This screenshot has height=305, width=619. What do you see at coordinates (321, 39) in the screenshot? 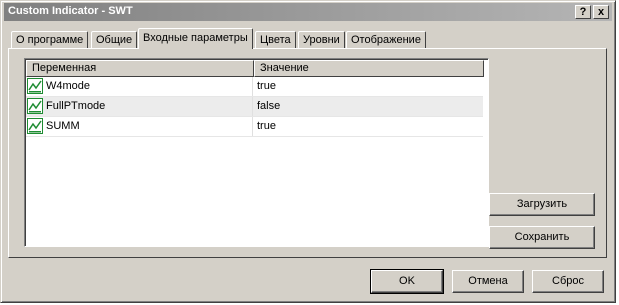
I see `tab-levels: Уровни` at bounding box center [321, 39].